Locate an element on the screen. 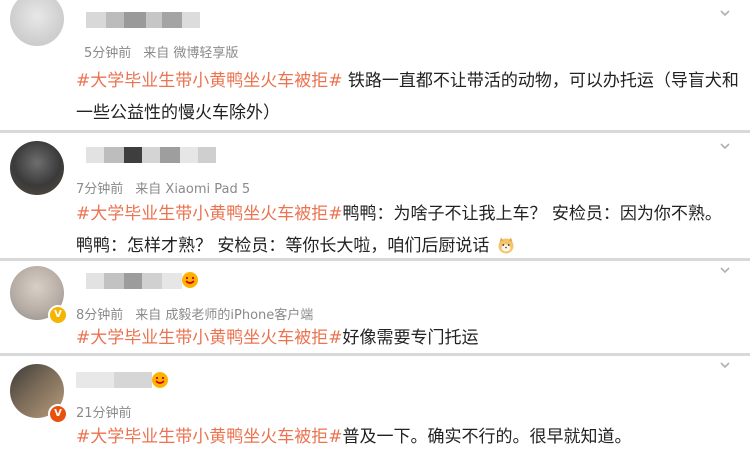 The width and height of the screenshot is (750, 455). shiba-emoji-icon is located at coordinates (506, 245).